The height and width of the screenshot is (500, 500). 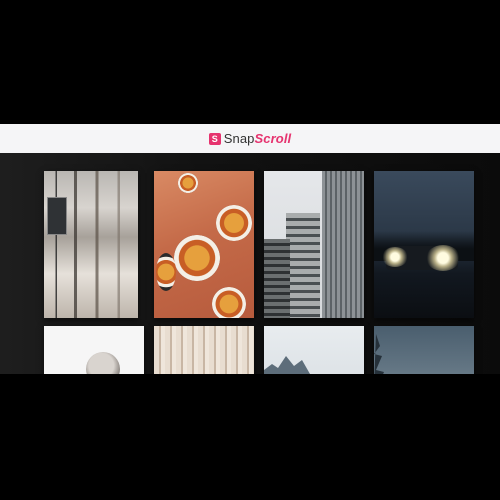 I want to click on head-shape, so click(x=103, y=363).